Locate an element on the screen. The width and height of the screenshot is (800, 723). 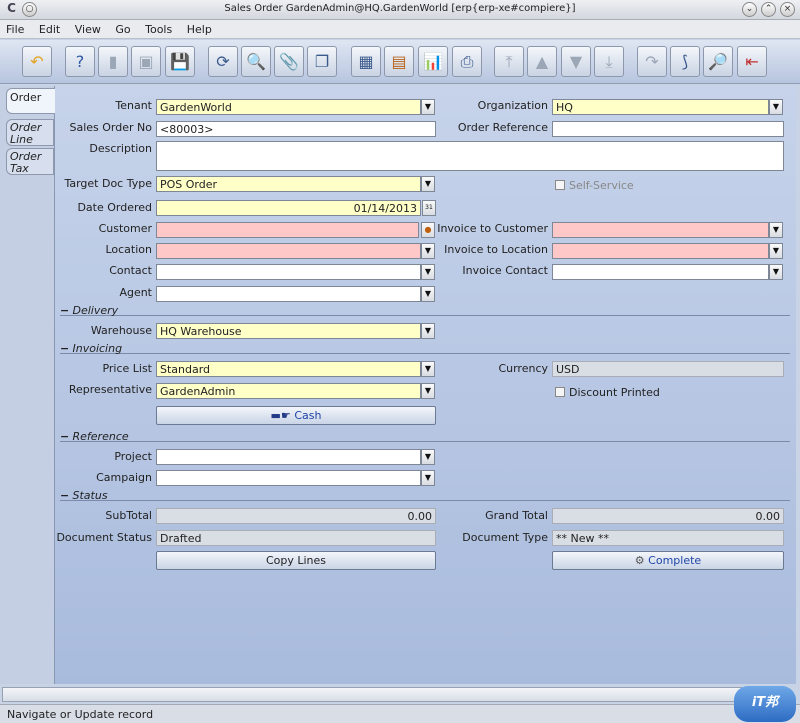
grid-toggle-icon: ❐ is located at coordinates (322, 61).